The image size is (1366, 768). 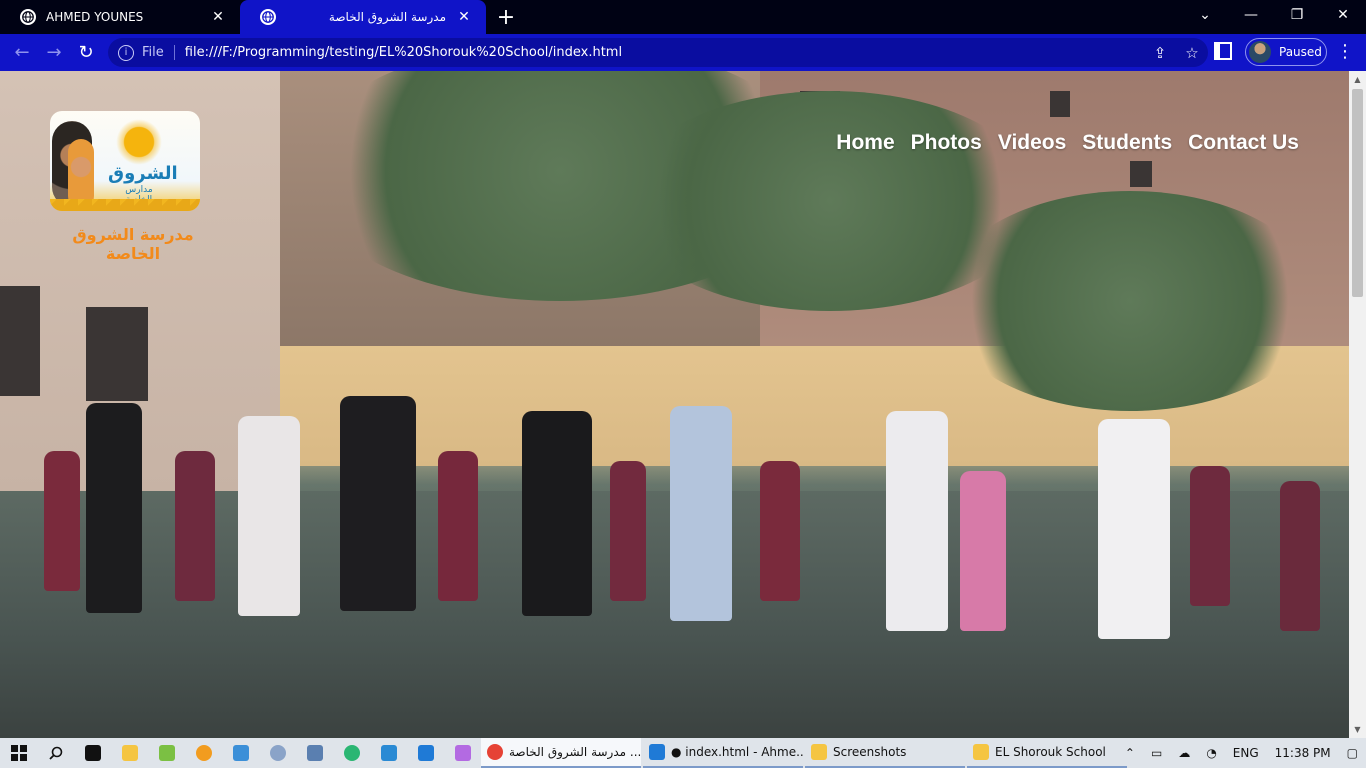 I want to click on forward-arrow-icon: →, so click(x=54, y=53).